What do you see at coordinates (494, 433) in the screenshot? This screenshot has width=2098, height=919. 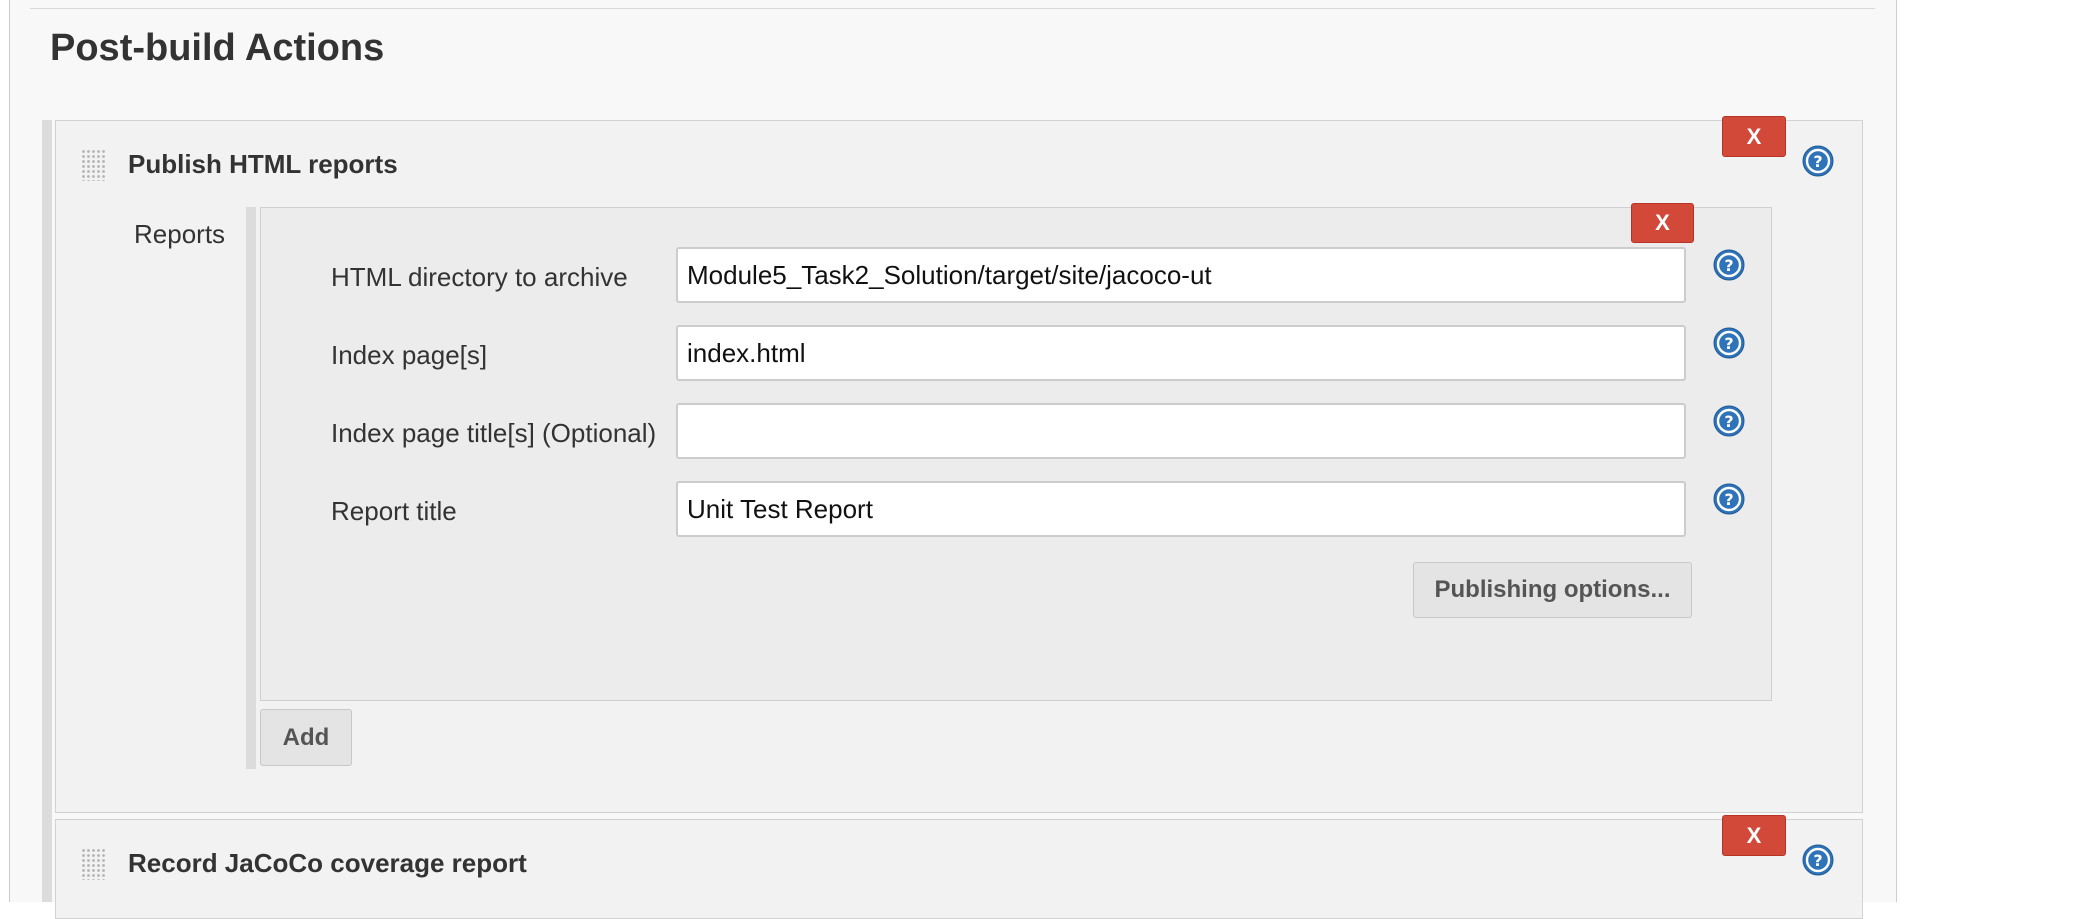 I see `index-page-titles-label: Index page title[s] (Optional)` at bounding box center [494, 433].